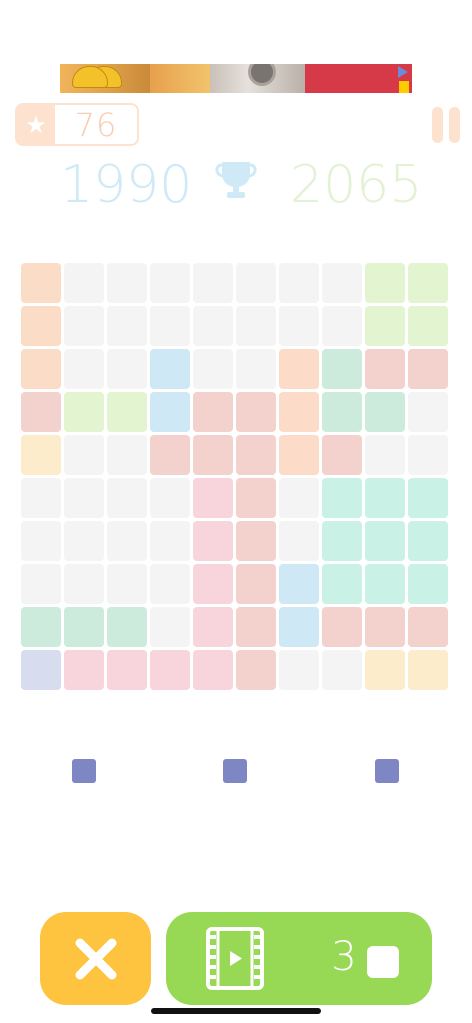 This screenshot has height=1023, width=472. Describe the element at coordinates (403, 72) in the screenshot. I see `ad-choices-icon` at that location.